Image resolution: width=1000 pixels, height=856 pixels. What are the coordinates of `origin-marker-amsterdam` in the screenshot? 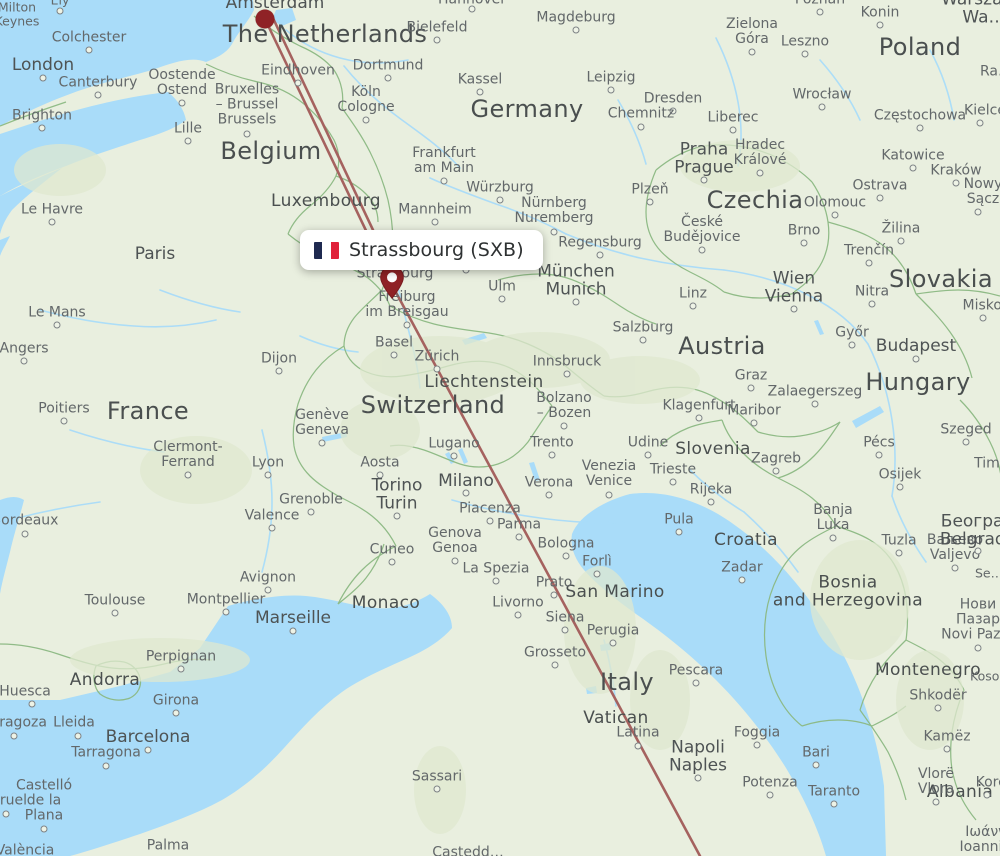 It's located at (265, 19).